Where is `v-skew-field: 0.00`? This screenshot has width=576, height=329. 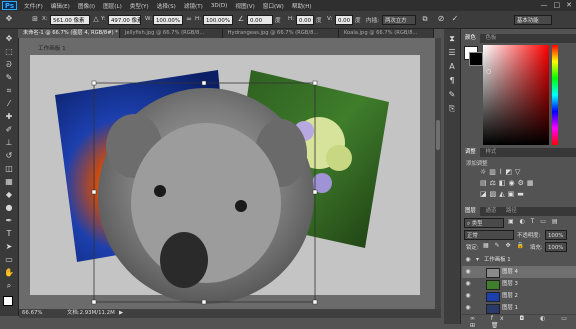
v-skew-field: 0.00 is located at coordinates (344, 20).